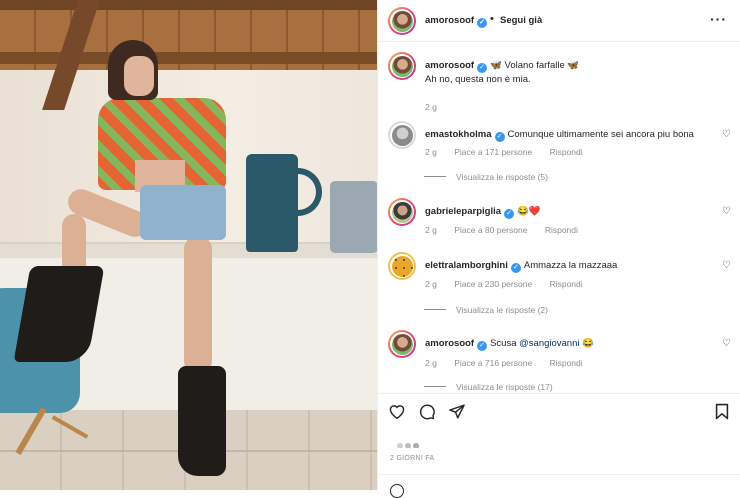  What do you see at coordinates (449, 343) in the screenshot?
I see `comment-username: amorosoof` at bounding box center [449, 343].